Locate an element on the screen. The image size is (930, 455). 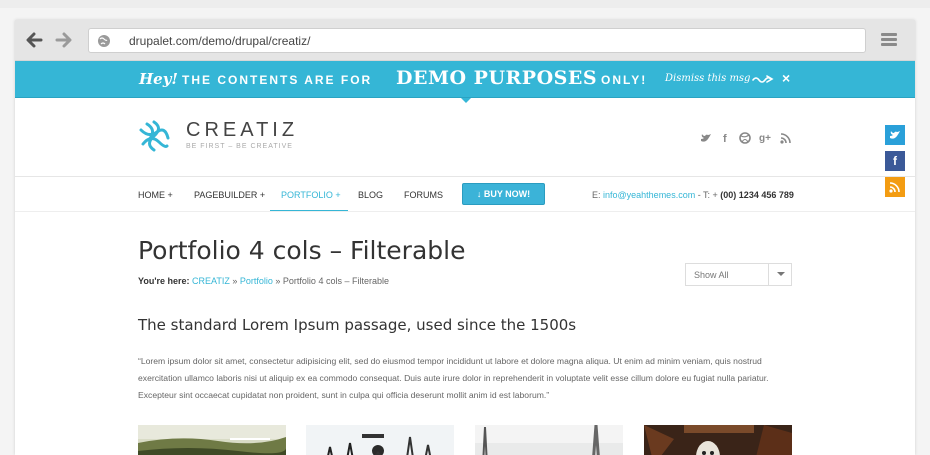
nav-item-forums: FORUMS is located at coordinates (423, 195).